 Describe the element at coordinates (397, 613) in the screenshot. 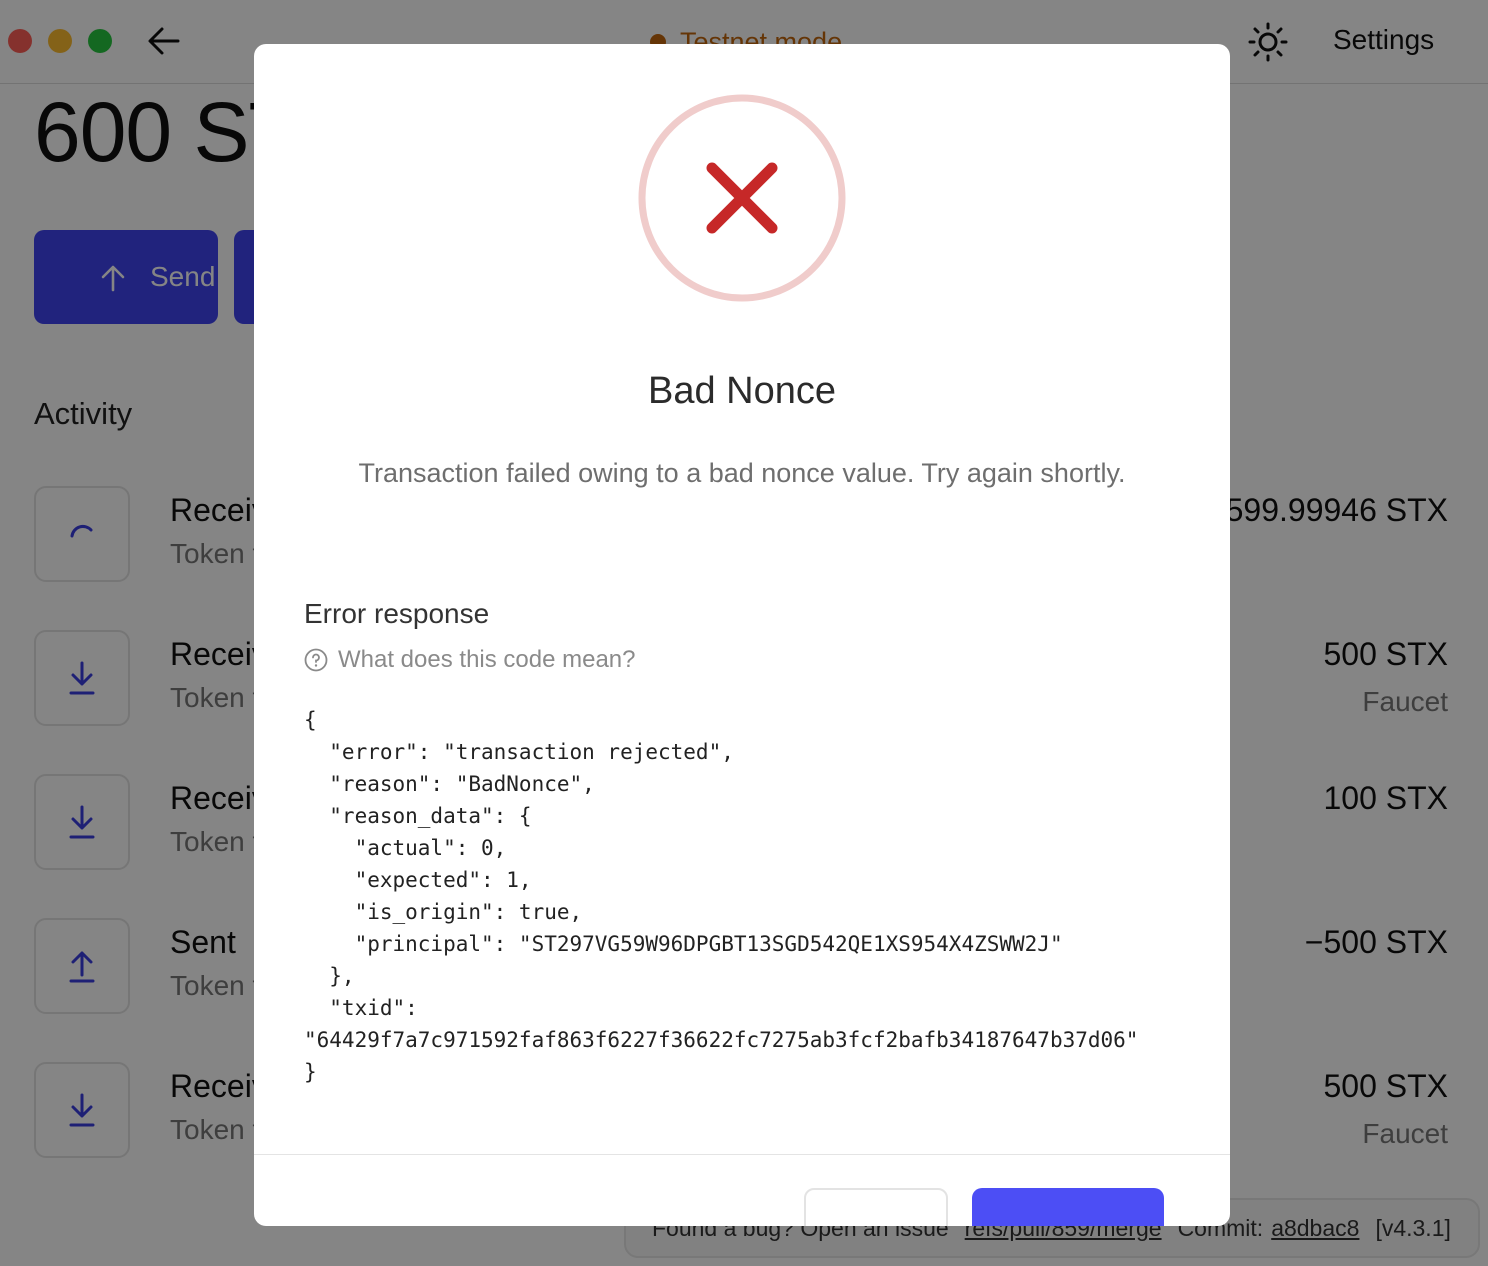

I see `error-response-heading: Error response` at that location.